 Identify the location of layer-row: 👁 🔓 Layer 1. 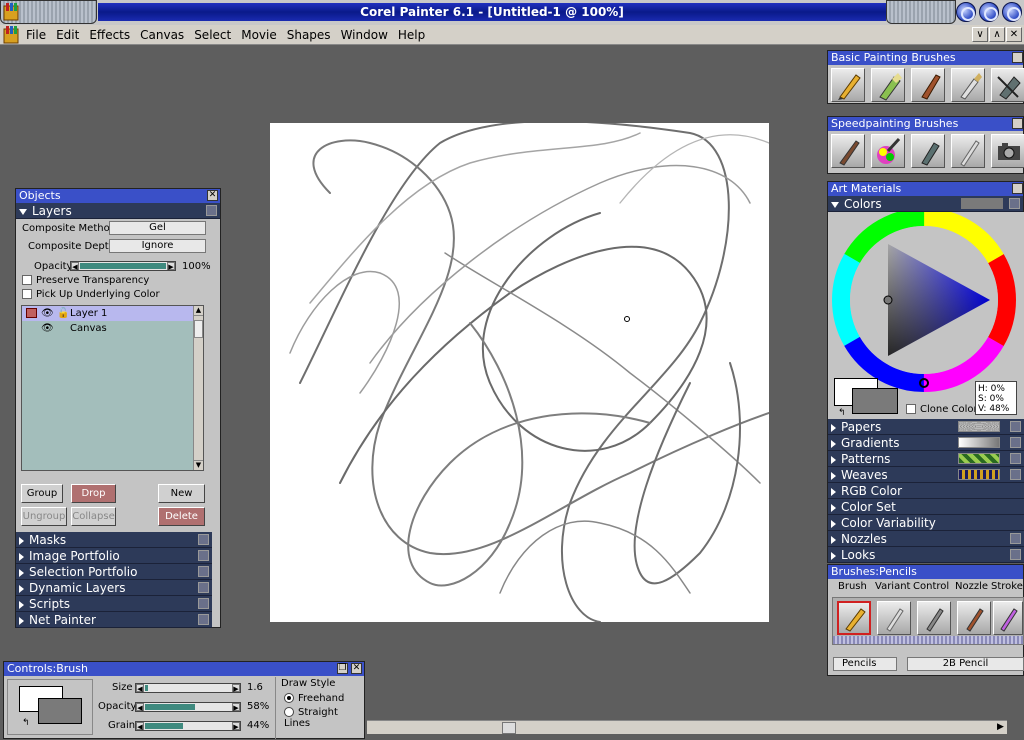
(112, 313).